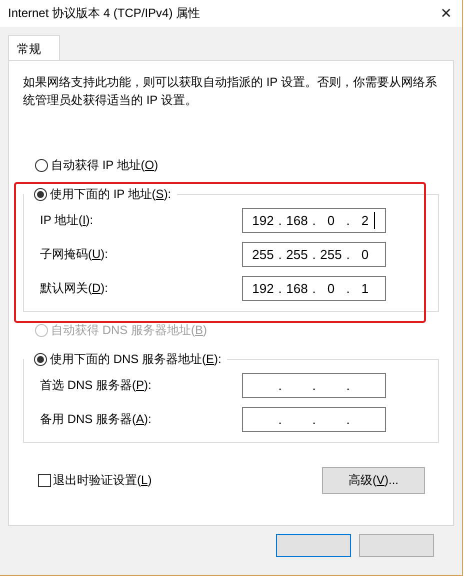 Image resolution: width=466 pixels, height=579 pixels. Describe the element at coordinates (136, 359) in the screenshot. I see `radio-label: 使用下面的 DNS 服务器地址(E):` at that location.